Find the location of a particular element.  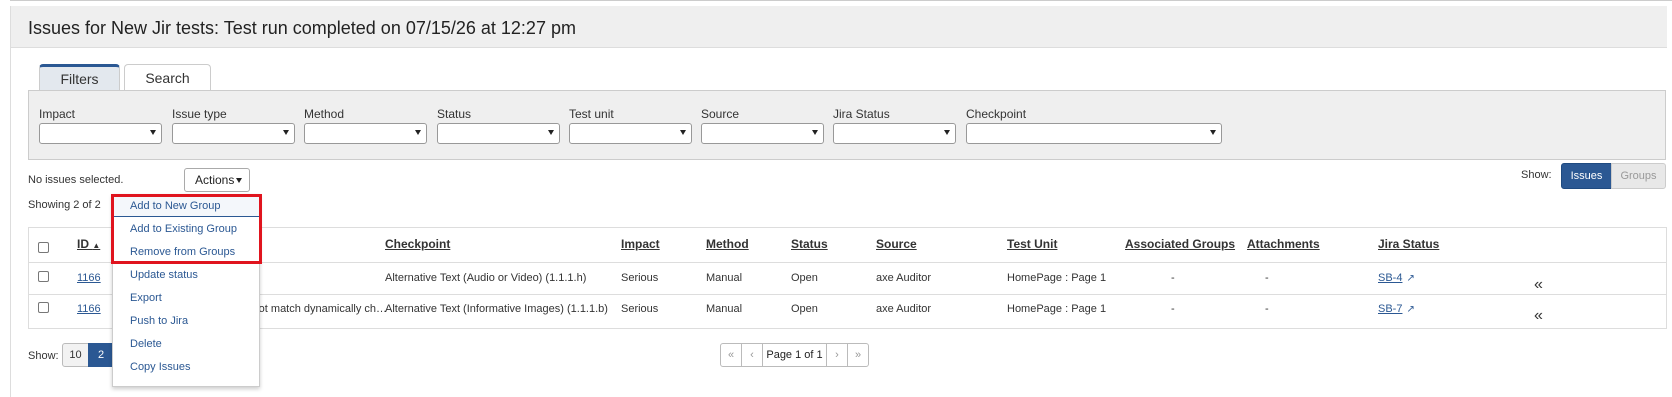

column-header-impact: Impact is located at coordinates (640, 244).